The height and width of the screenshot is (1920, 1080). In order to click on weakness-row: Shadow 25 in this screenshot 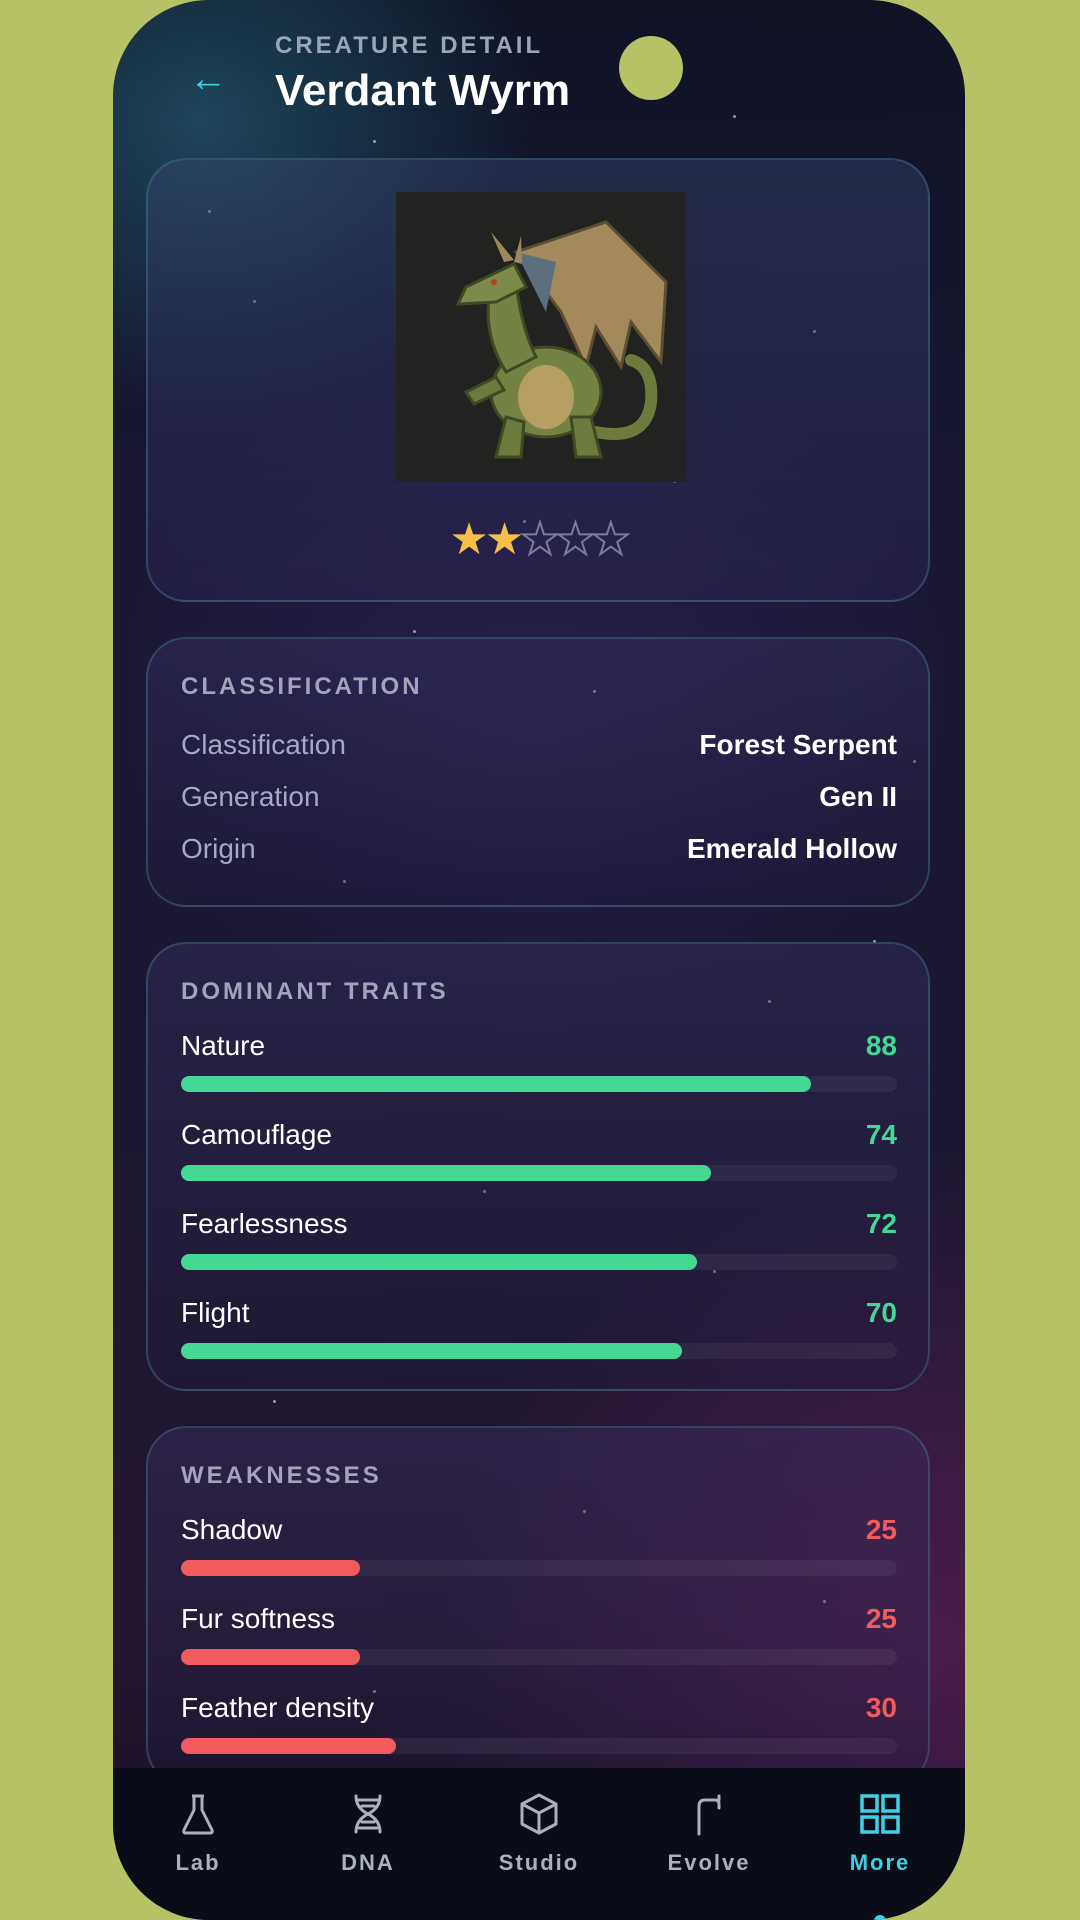, I will do `click(539, 1549)`.